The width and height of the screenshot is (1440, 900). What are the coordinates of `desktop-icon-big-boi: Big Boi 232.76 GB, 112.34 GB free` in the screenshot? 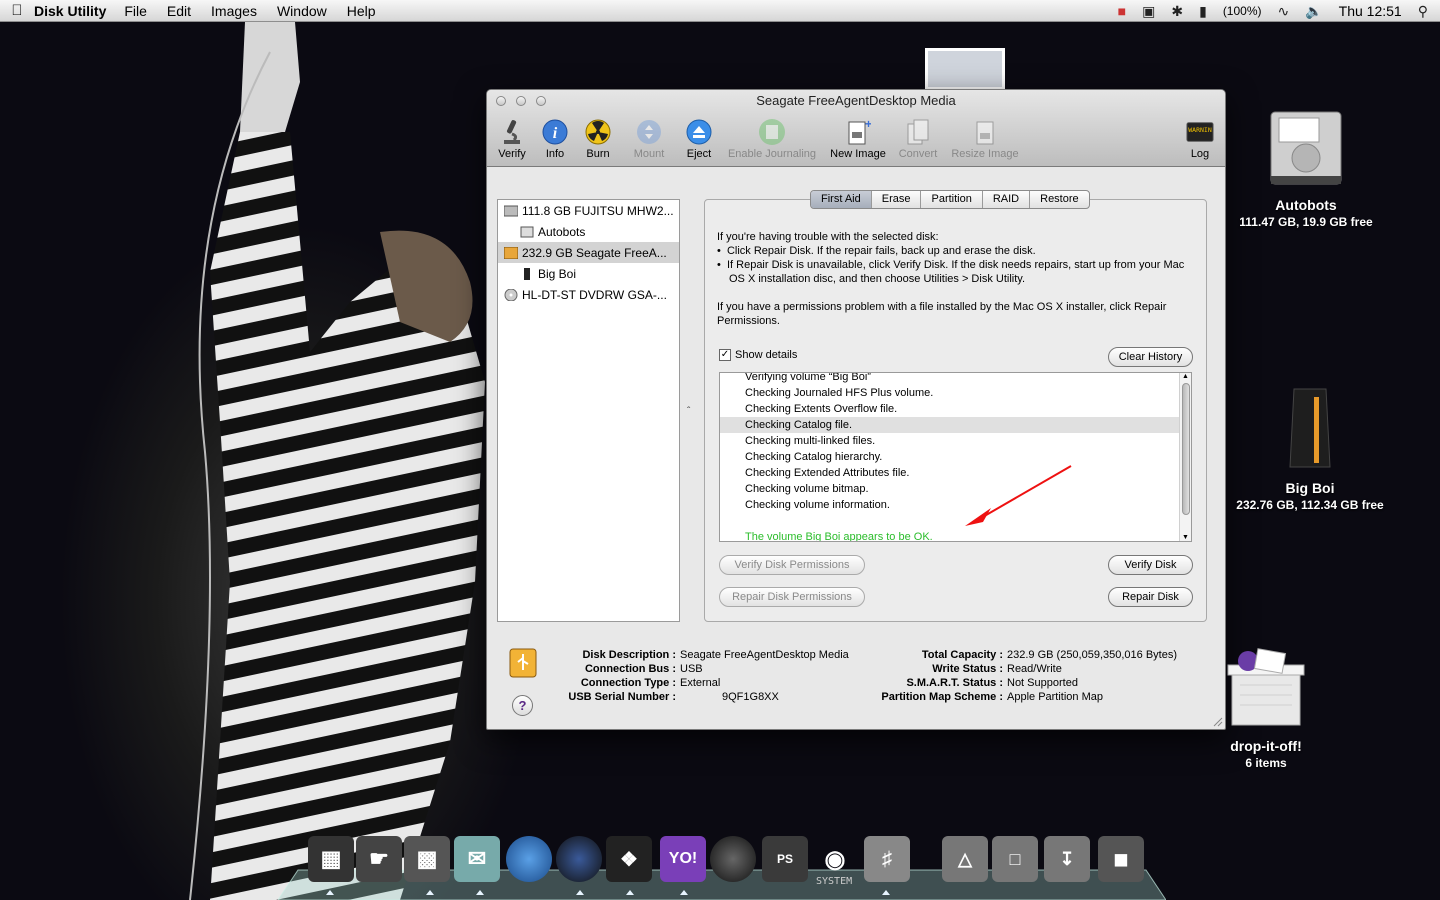 It's located at (1310, 448).